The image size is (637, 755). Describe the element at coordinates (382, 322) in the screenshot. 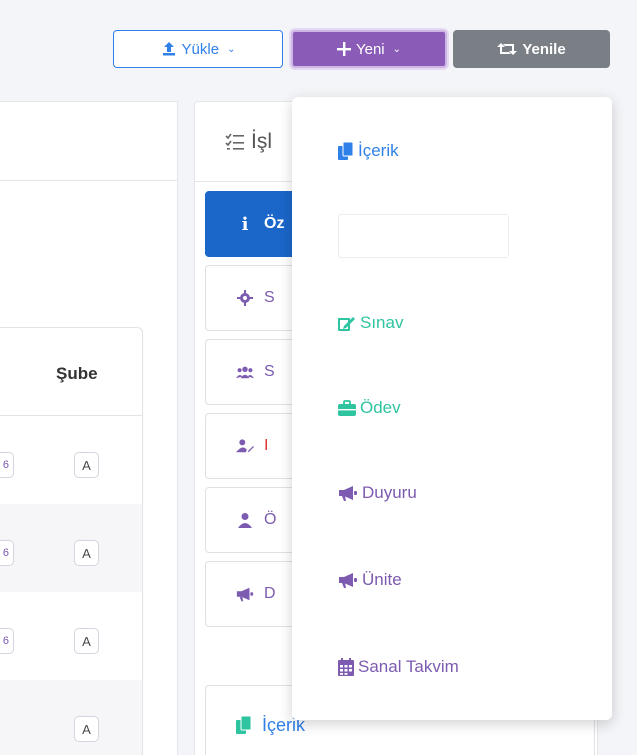

I see `menu-item-label: Sınav` at that location.